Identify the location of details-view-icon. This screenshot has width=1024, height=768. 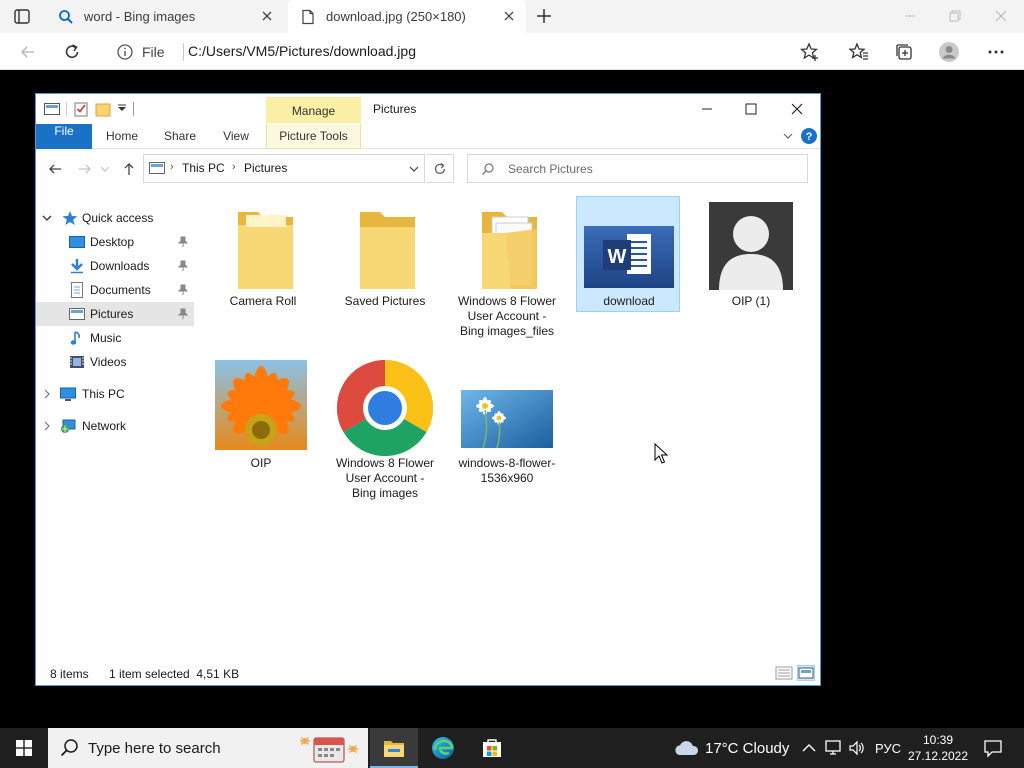
(784, 673).